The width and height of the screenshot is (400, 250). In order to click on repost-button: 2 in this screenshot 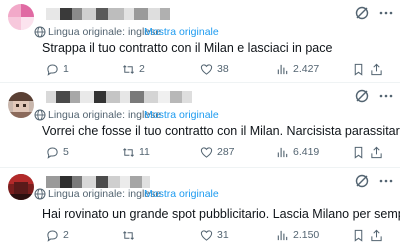, I will do `click(133, 69)`.